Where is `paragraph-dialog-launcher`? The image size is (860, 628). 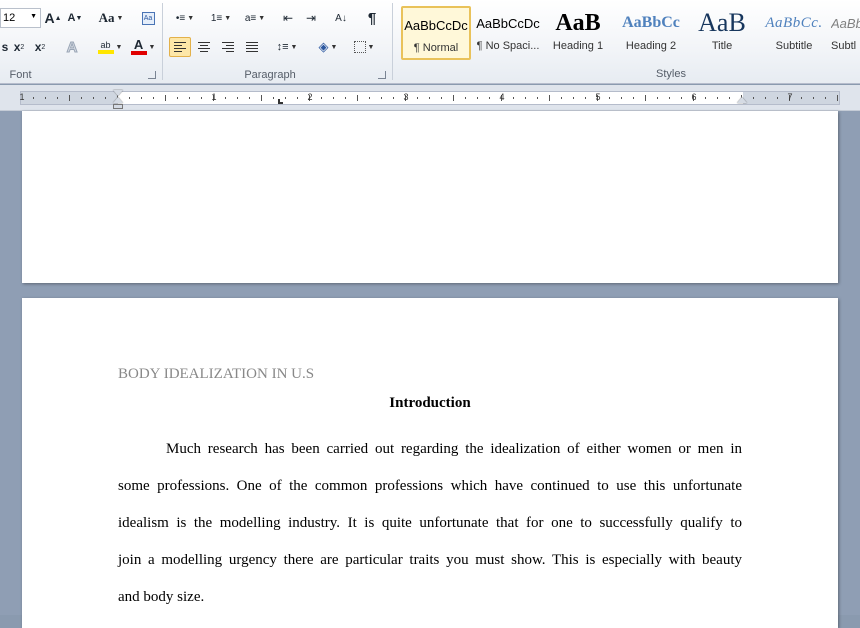
paragraph-dialog-launcher is located at coordinates (382, 75).